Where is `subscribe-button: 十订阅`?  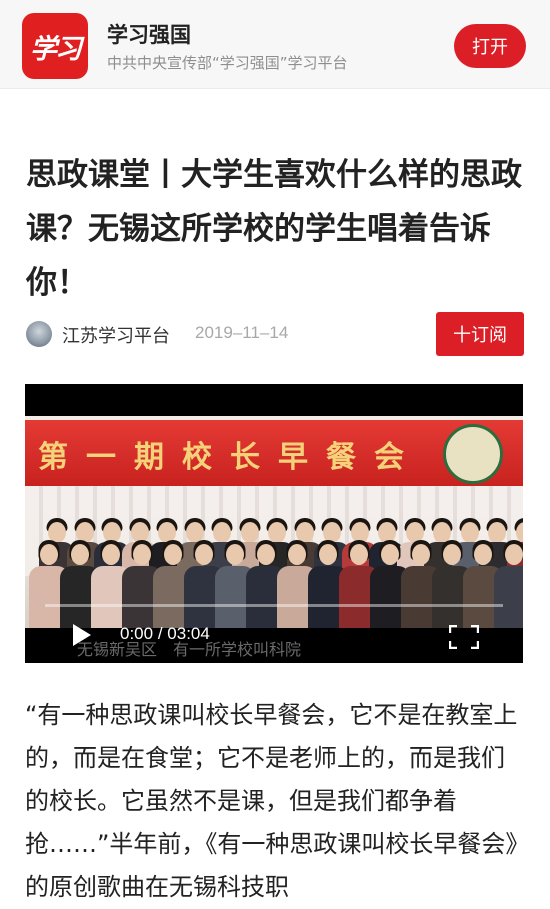
subscribe-button: 十订阅 is located at coordinates (480, 334).